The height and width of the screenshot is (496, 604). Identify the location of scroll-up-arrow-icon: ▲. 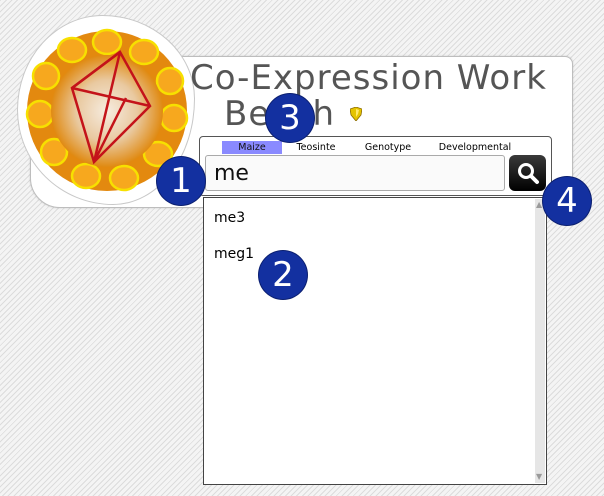
(539, 205).